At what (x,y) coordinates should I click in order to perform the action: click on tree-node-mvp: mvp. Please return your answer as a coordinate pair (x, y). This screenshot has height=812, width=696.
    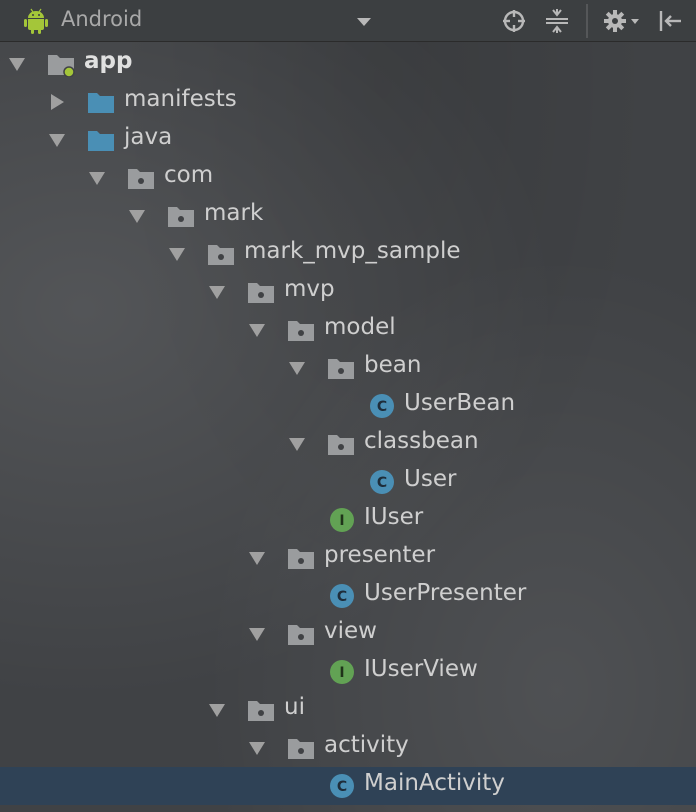
    Looking at the image, I should click on (348, 292).